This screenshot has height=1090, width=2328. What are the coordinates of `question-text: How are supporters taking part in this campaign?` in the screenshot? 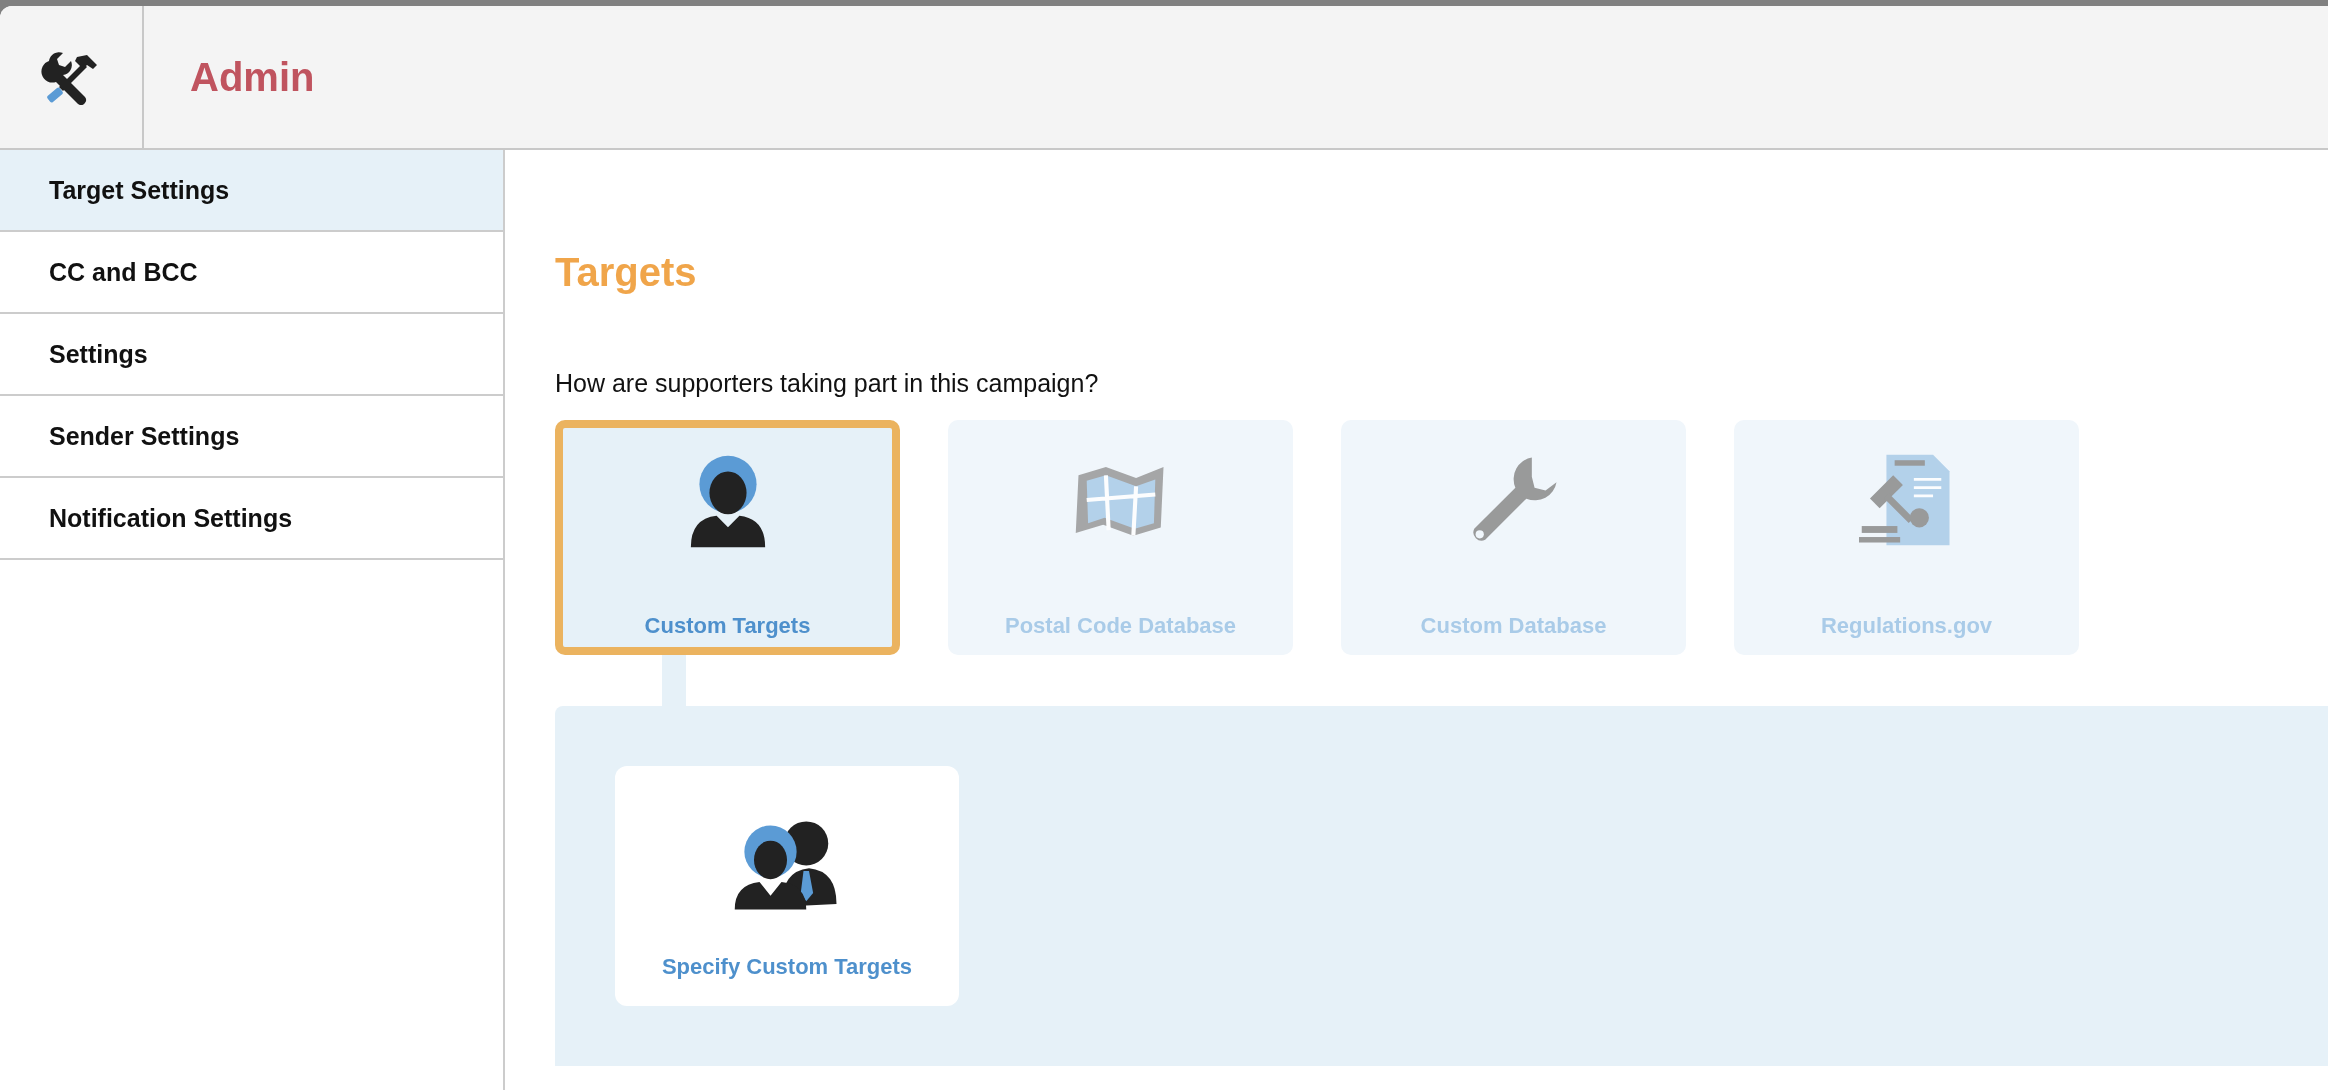 It's located at (827, 383).